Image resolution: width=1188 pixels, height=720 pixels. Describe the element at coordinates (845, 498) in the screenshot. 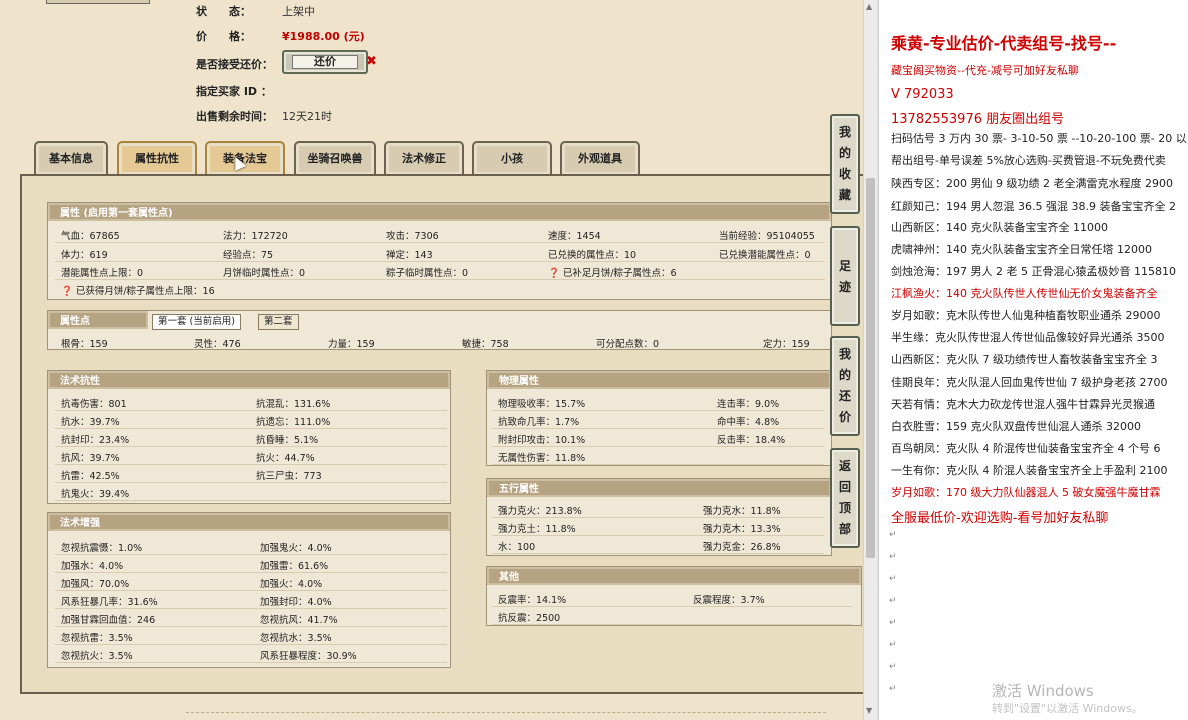

I see `back-to-top-button: 返 回 顶 部` at that location.